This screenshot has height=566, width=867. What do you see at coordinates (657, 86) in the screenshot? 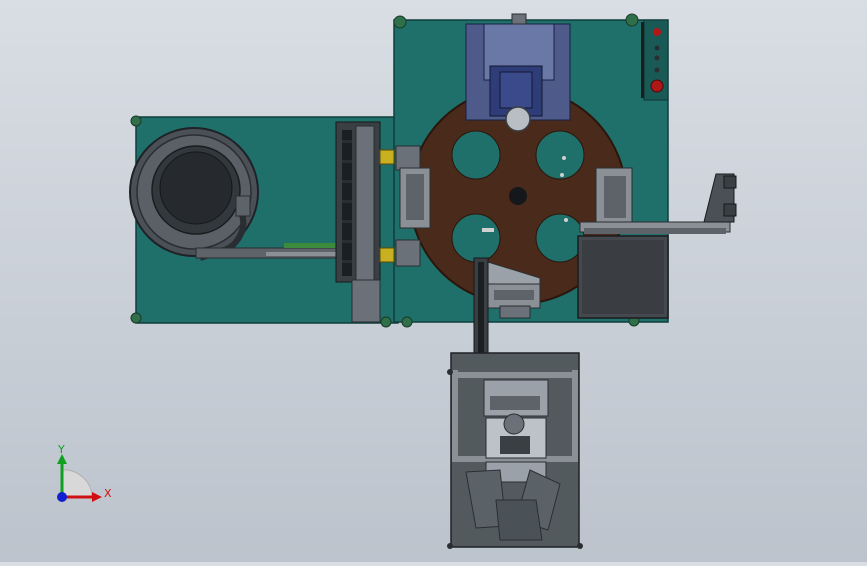
I see `emergency-stop-icon` at bounding box center [657, 86].